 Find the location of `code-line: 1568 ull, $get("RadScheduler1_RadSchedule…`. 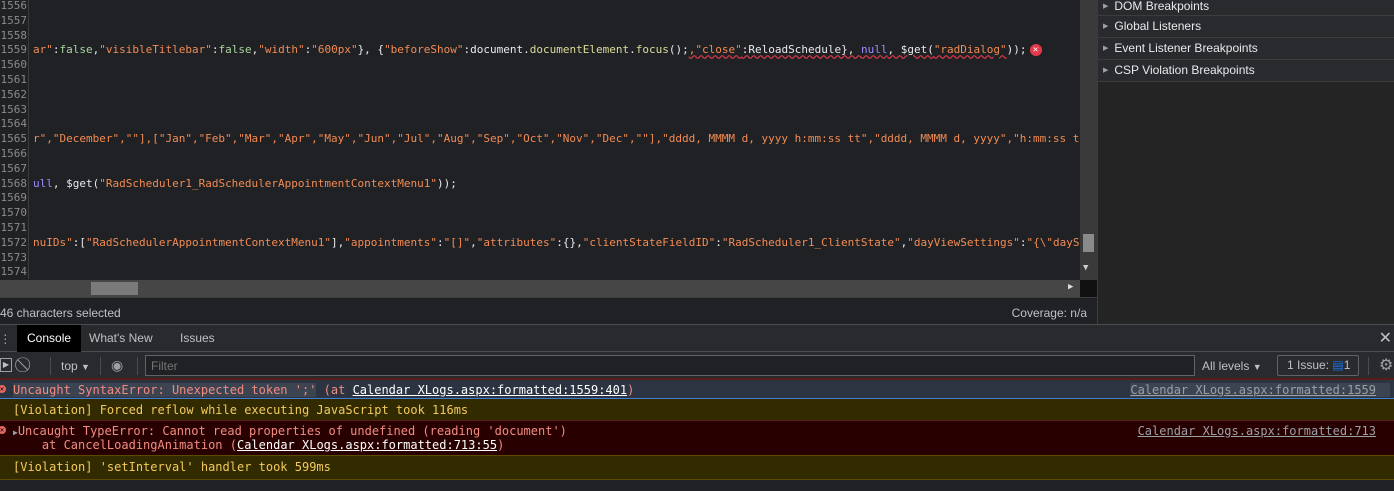

code-line: 1568 ull, $get("RadScheduler1_RadSchedule… is located at coordinates (228, 183).